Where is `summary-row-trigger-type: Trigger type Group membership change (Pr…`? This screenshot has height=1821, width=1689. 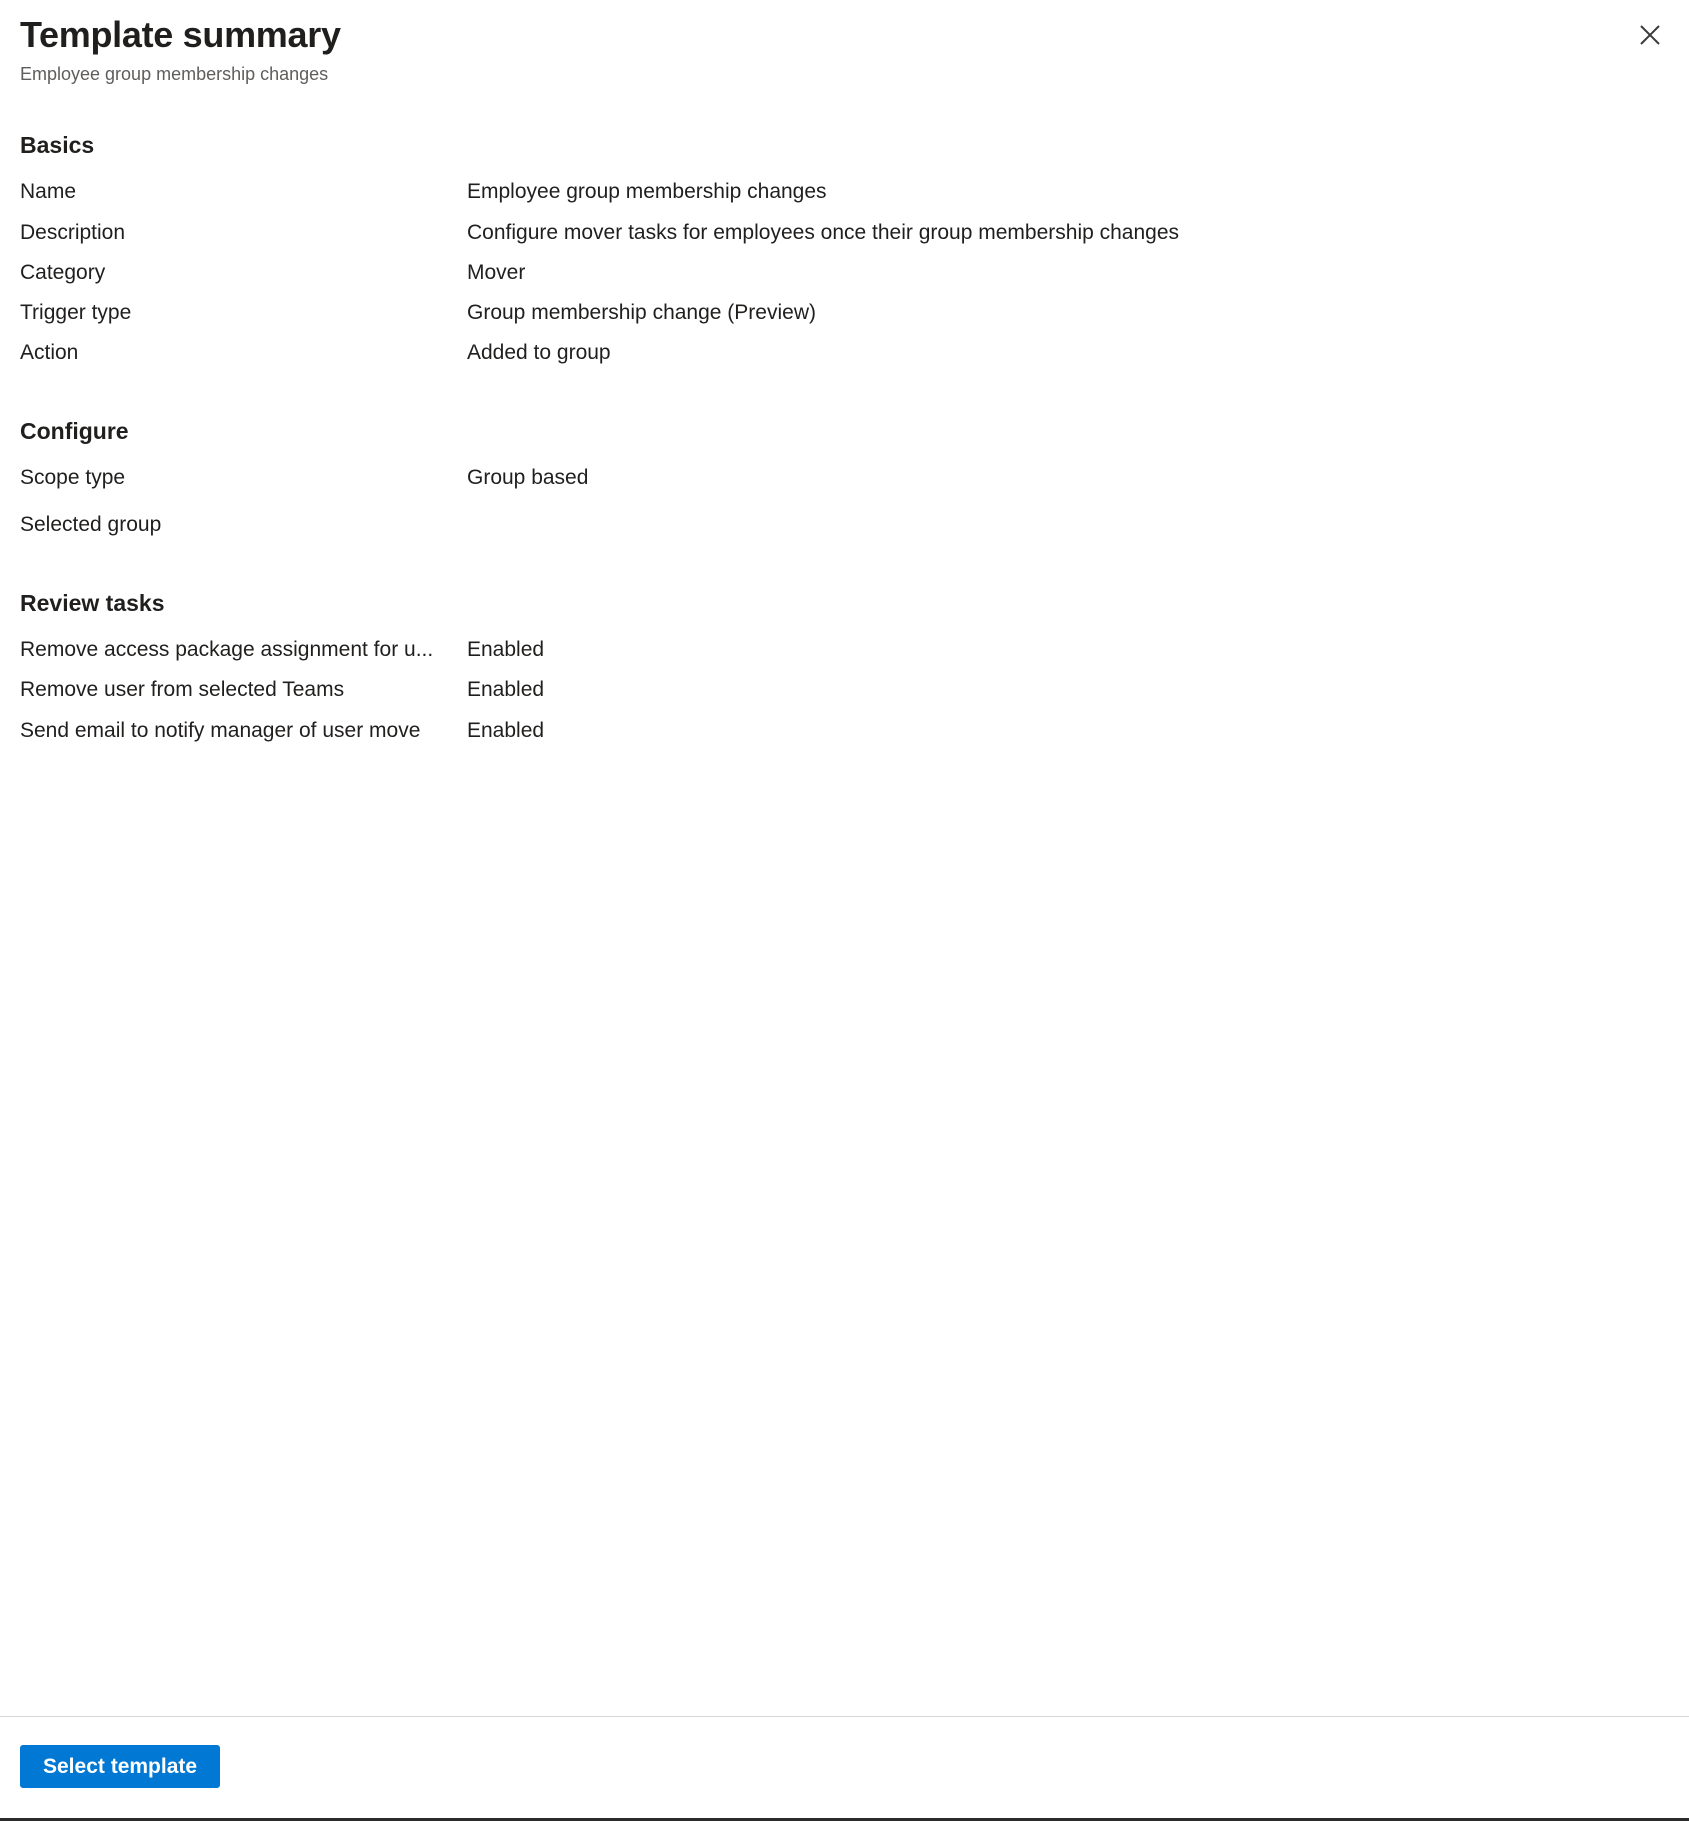 summary-row-trigger-type: Trigger type Group membership change (Pr… is located at coordinates (844, 313).